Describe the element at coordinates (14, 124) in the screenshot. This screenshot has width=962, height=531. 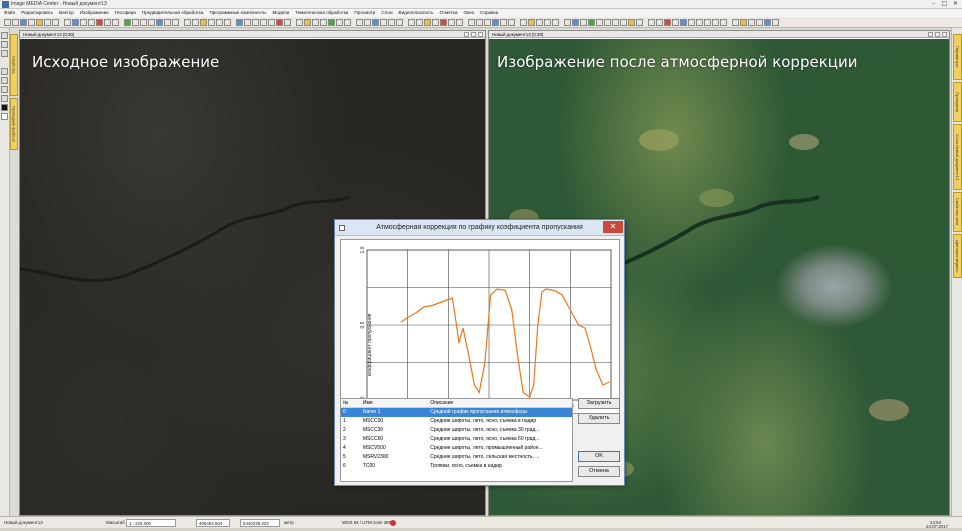
I see `left-tab-file-explorer: Проводник файлов` at that location.